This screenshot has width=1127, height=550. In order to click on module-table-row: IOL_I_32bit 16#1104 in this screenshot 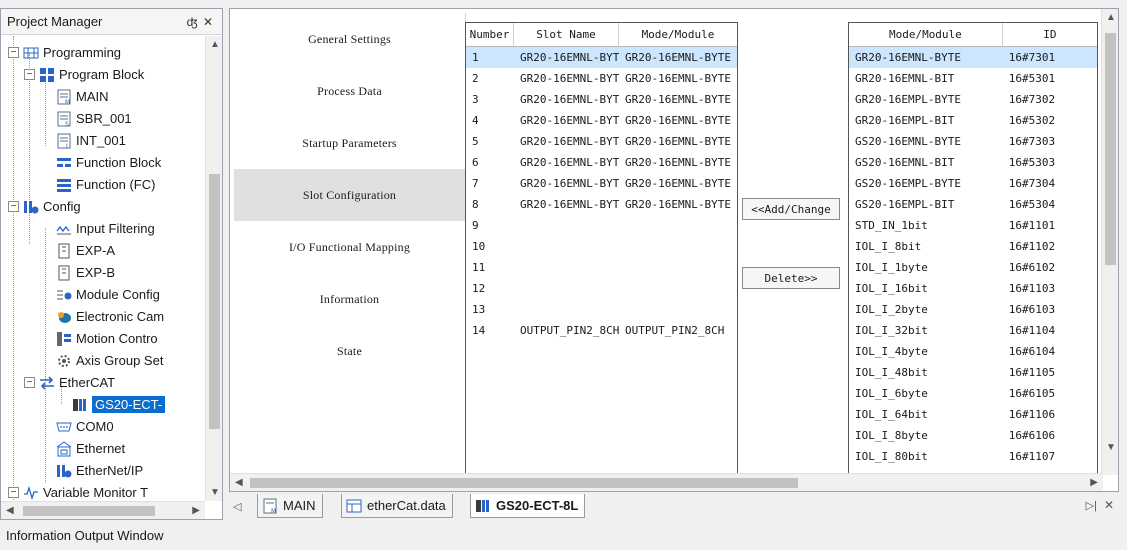, I will do `click(973, 330)`.